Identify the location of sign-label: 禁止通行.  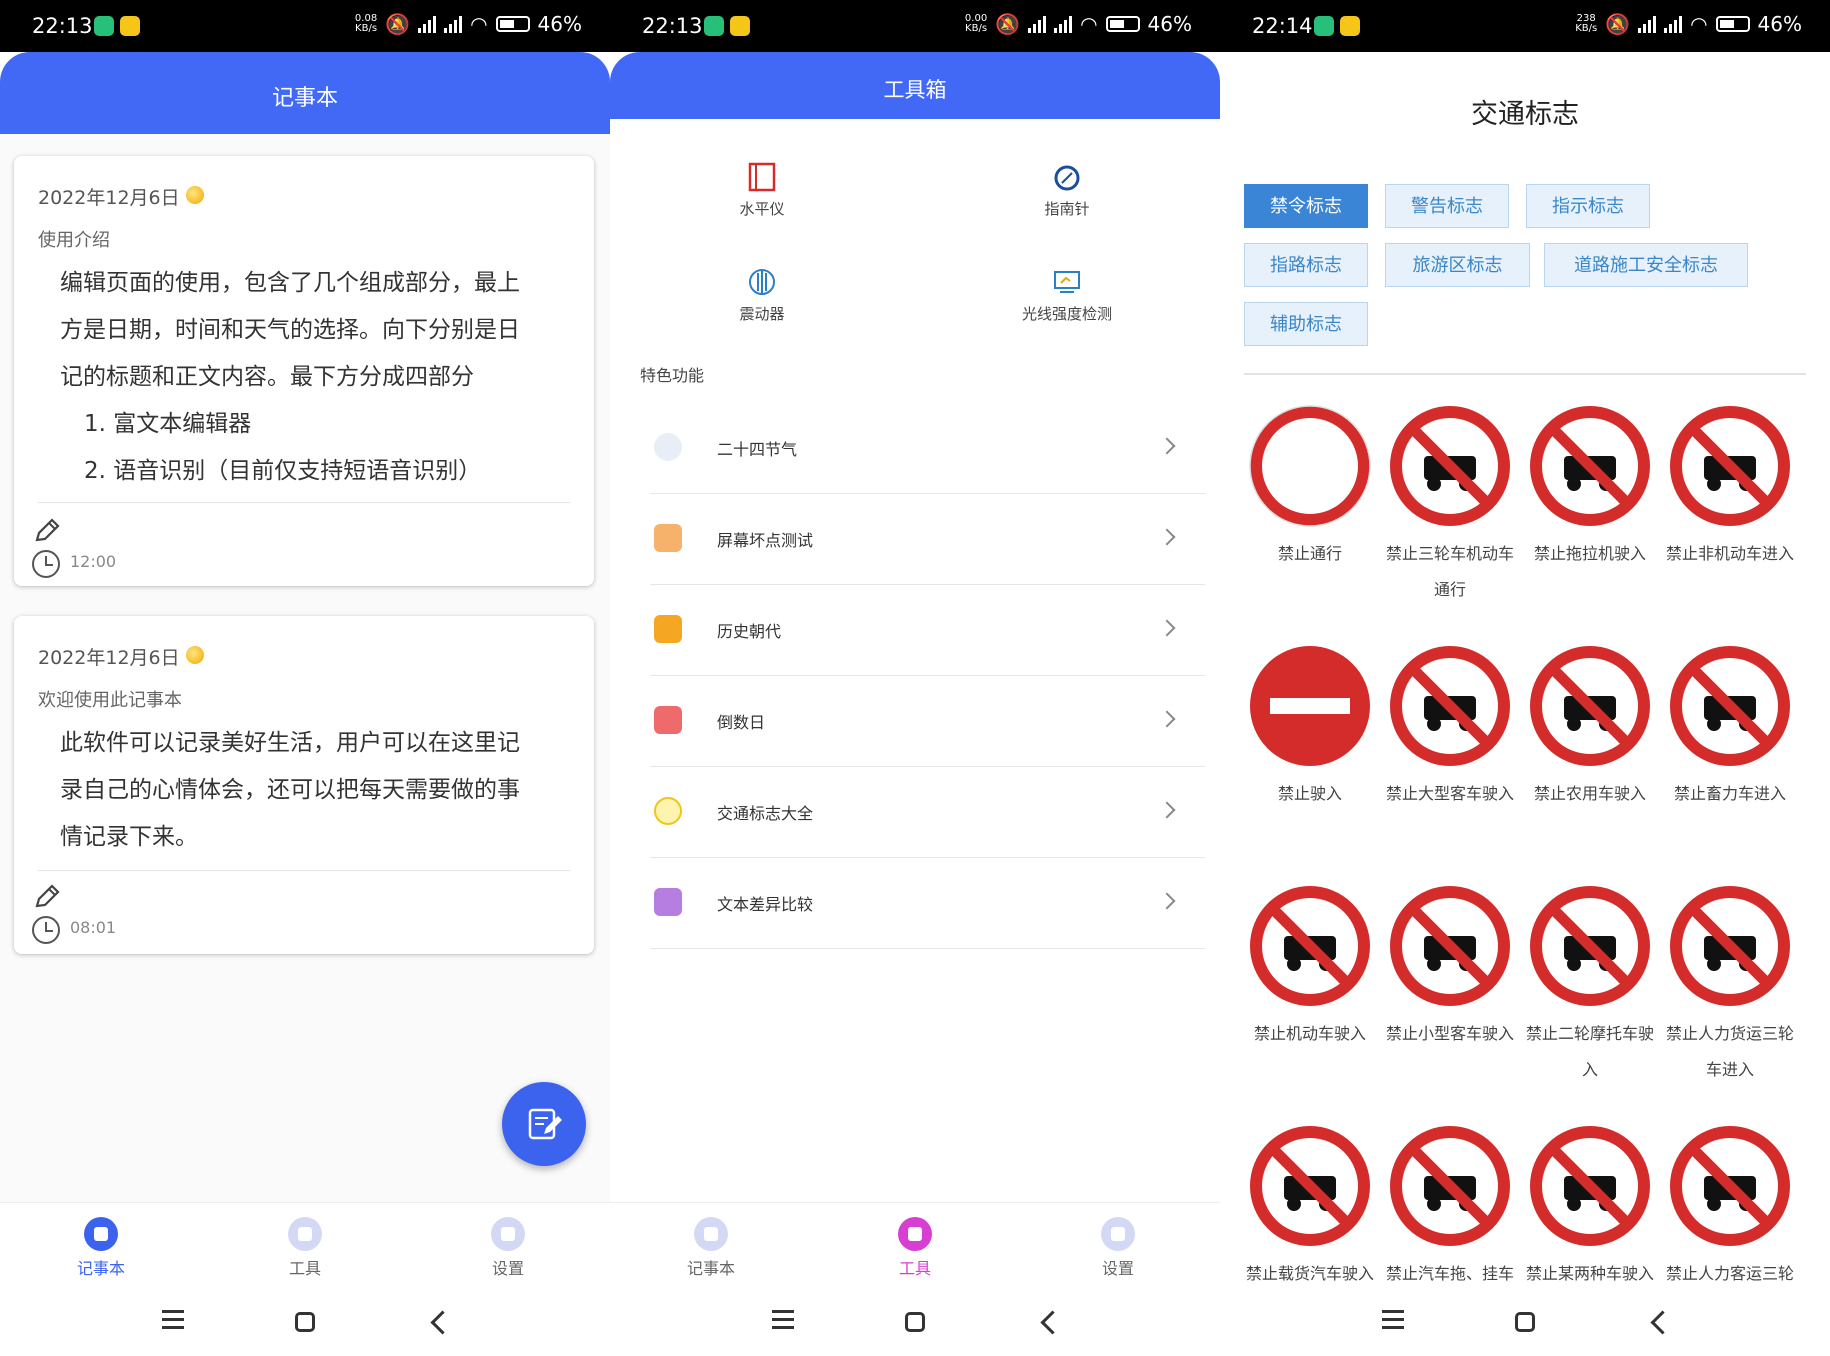
(1309, 553).